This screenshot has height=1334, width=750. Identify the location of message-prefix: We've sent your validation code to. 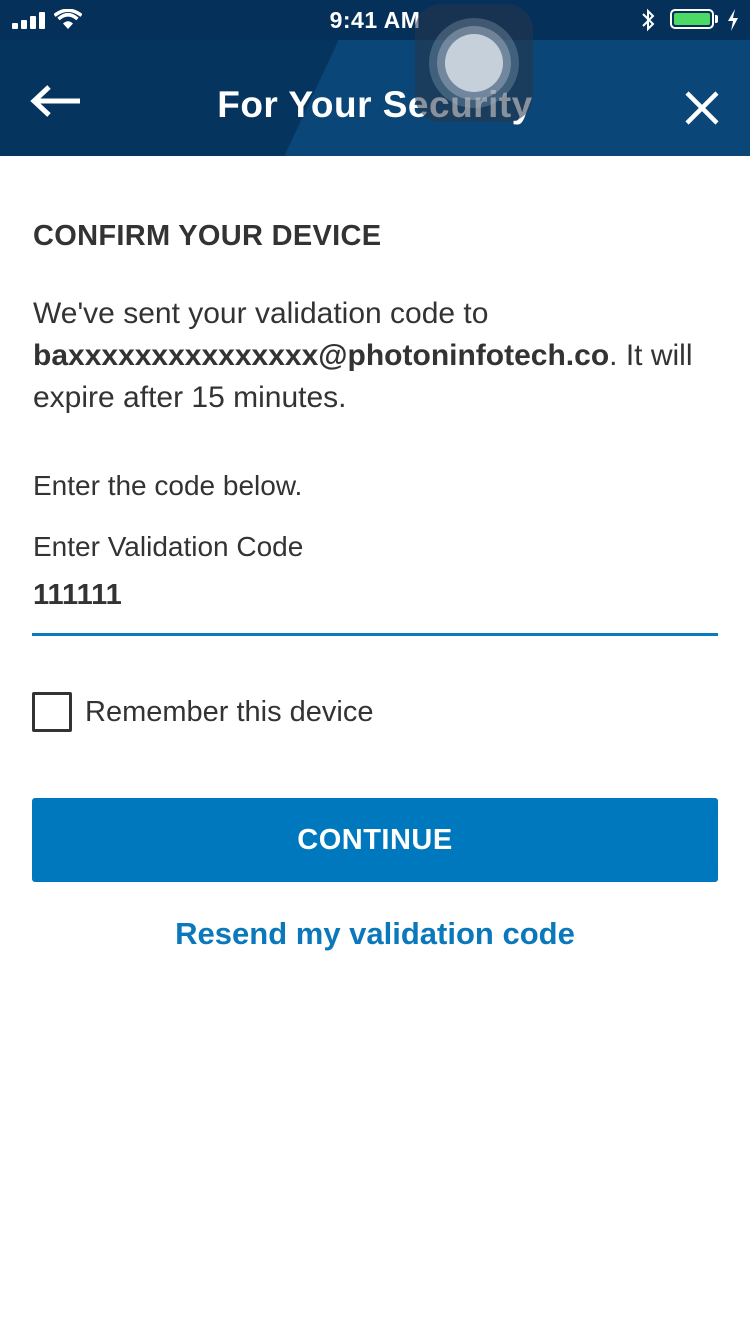
(261, 313).